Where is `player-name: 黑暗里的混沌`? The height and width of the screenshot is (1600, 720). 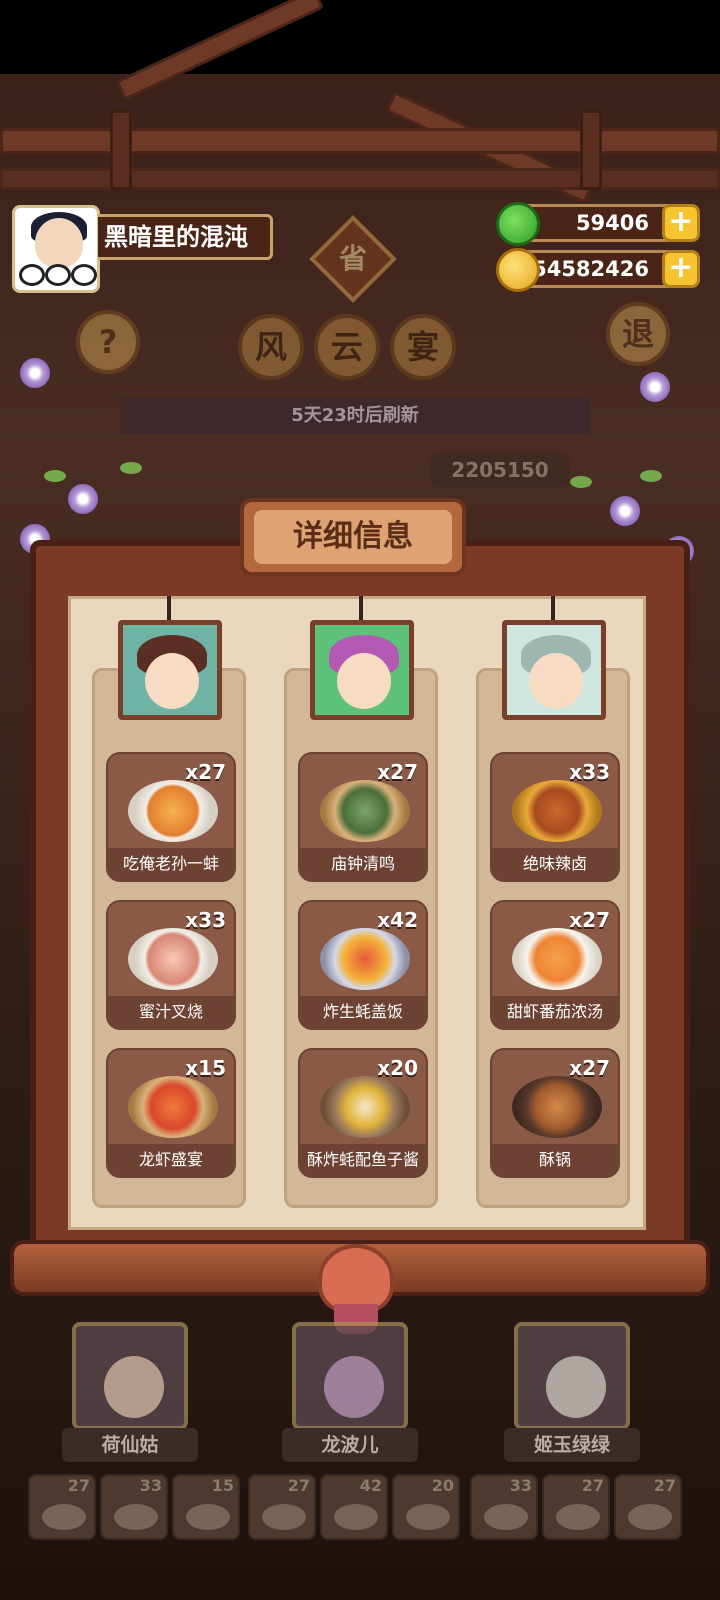 player-name: 黑暗里的混沌 is located at coordinates (185, 237).